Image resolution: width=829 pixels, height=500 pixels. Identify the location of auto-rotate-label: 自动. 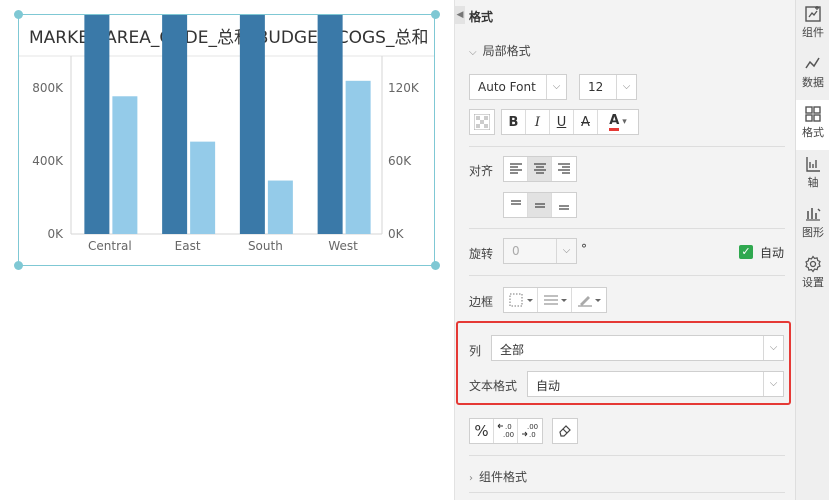
(772, 253).